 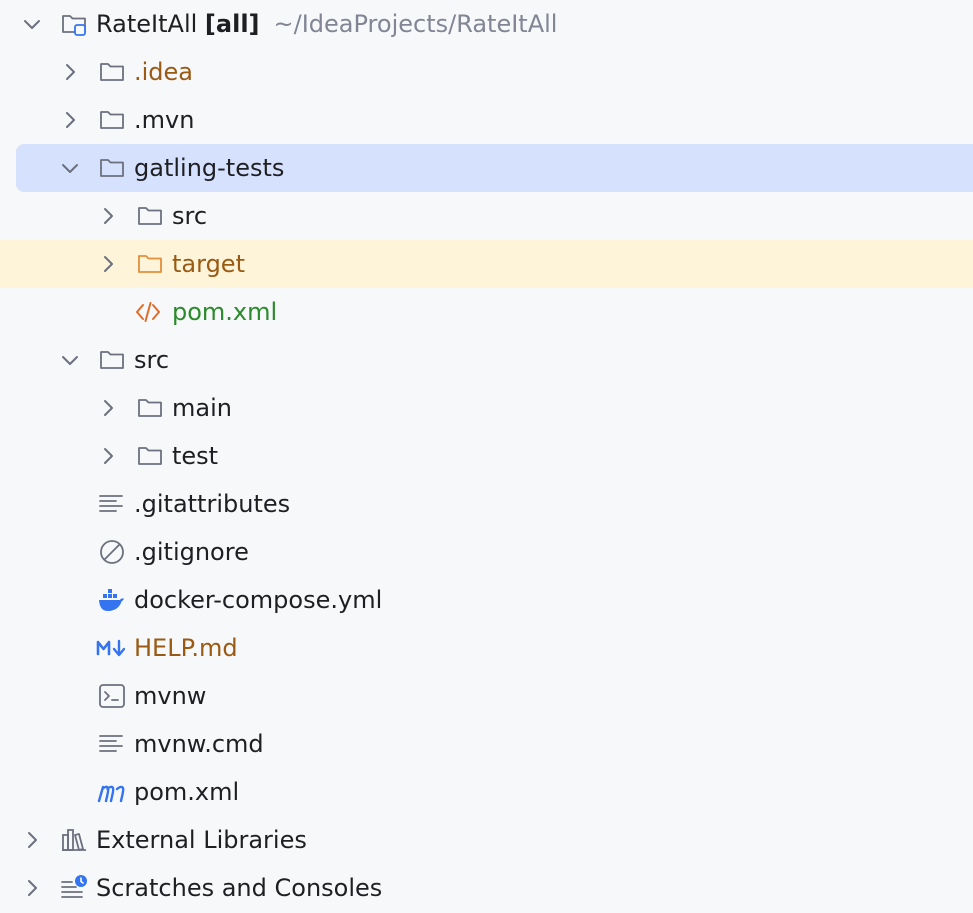 What do you see at coordinates (486, 408) in the screenshot?
I see `tree-row-src-main: main` at bounding box center [486, 408].